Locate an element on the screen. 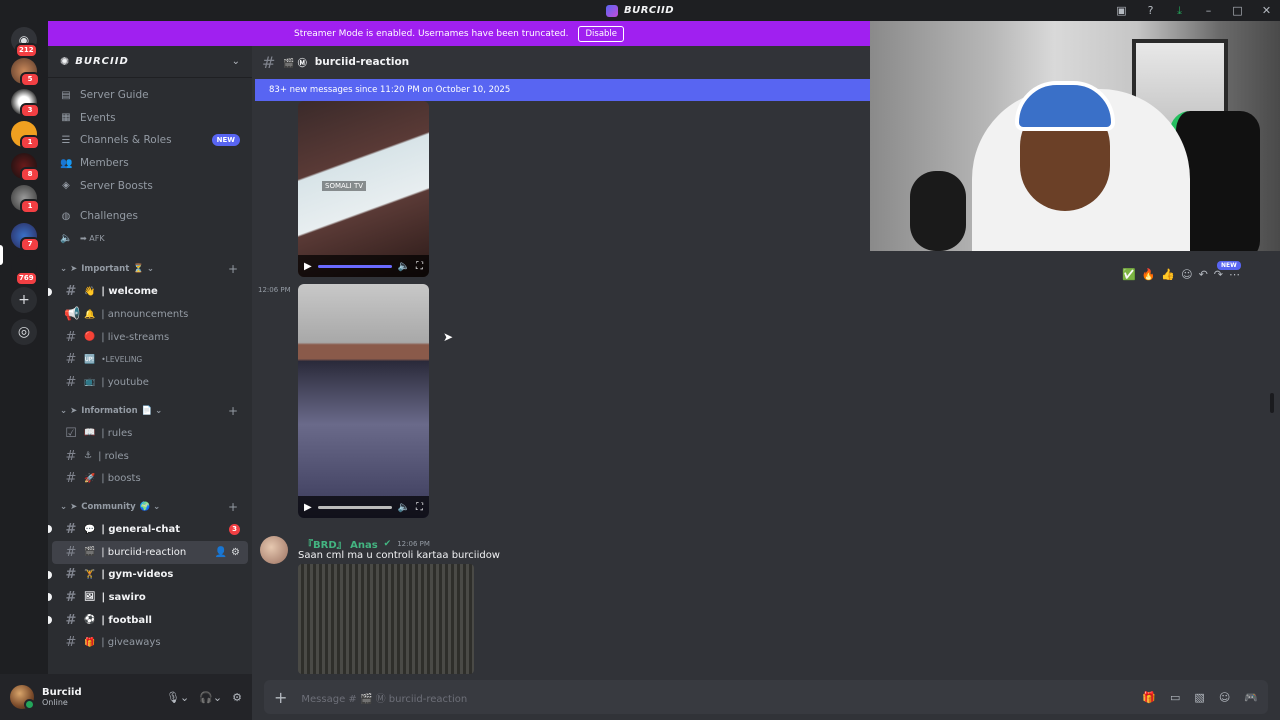 The width and height of the screenshot is (1280, 720). server-icon-4: 8 is located at coordinates (25, 167).